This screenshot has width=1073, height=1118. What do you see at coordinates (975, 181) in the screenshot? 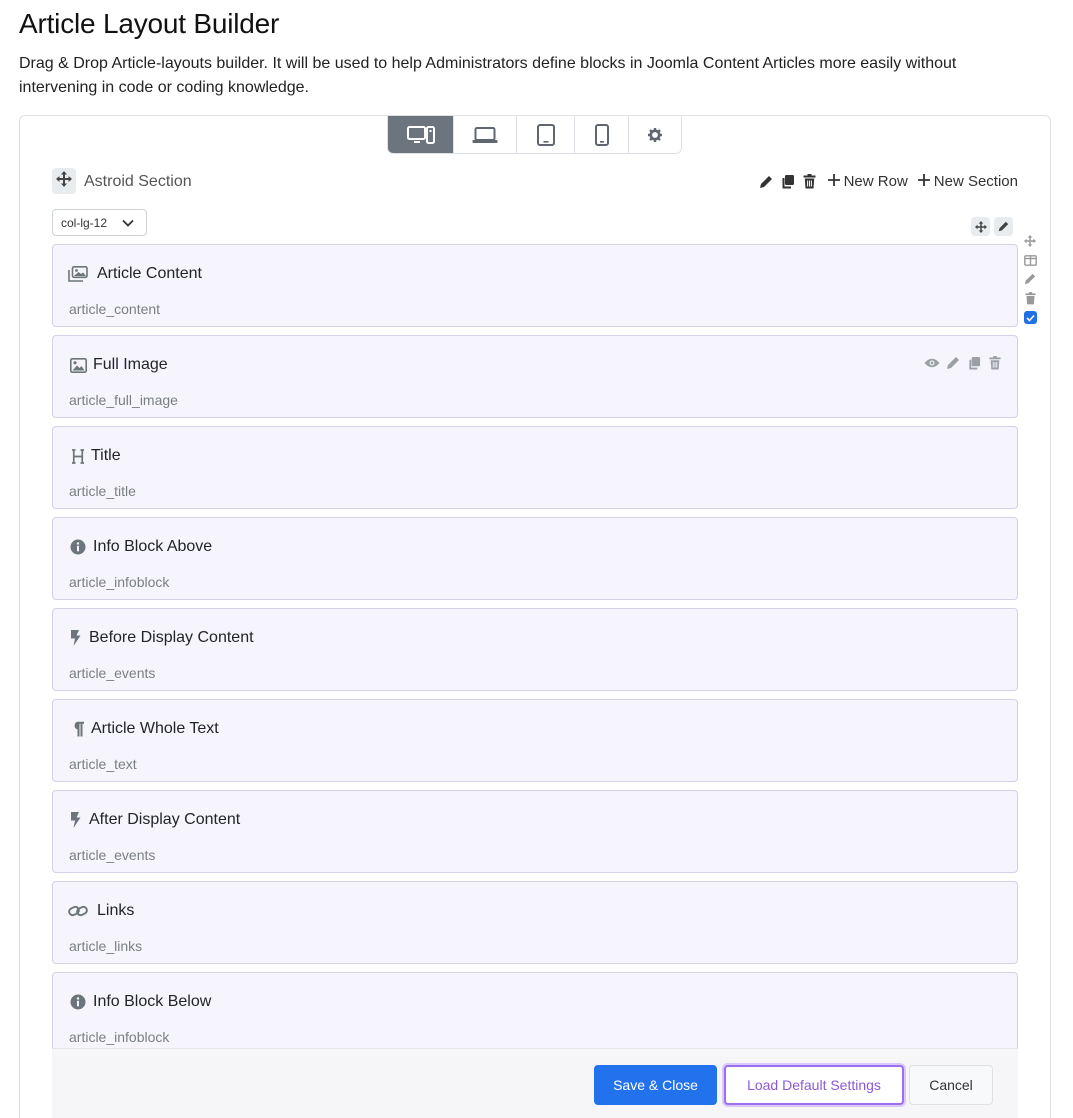
I see `new-section-label: New Section` at bounding box center [975, 181].